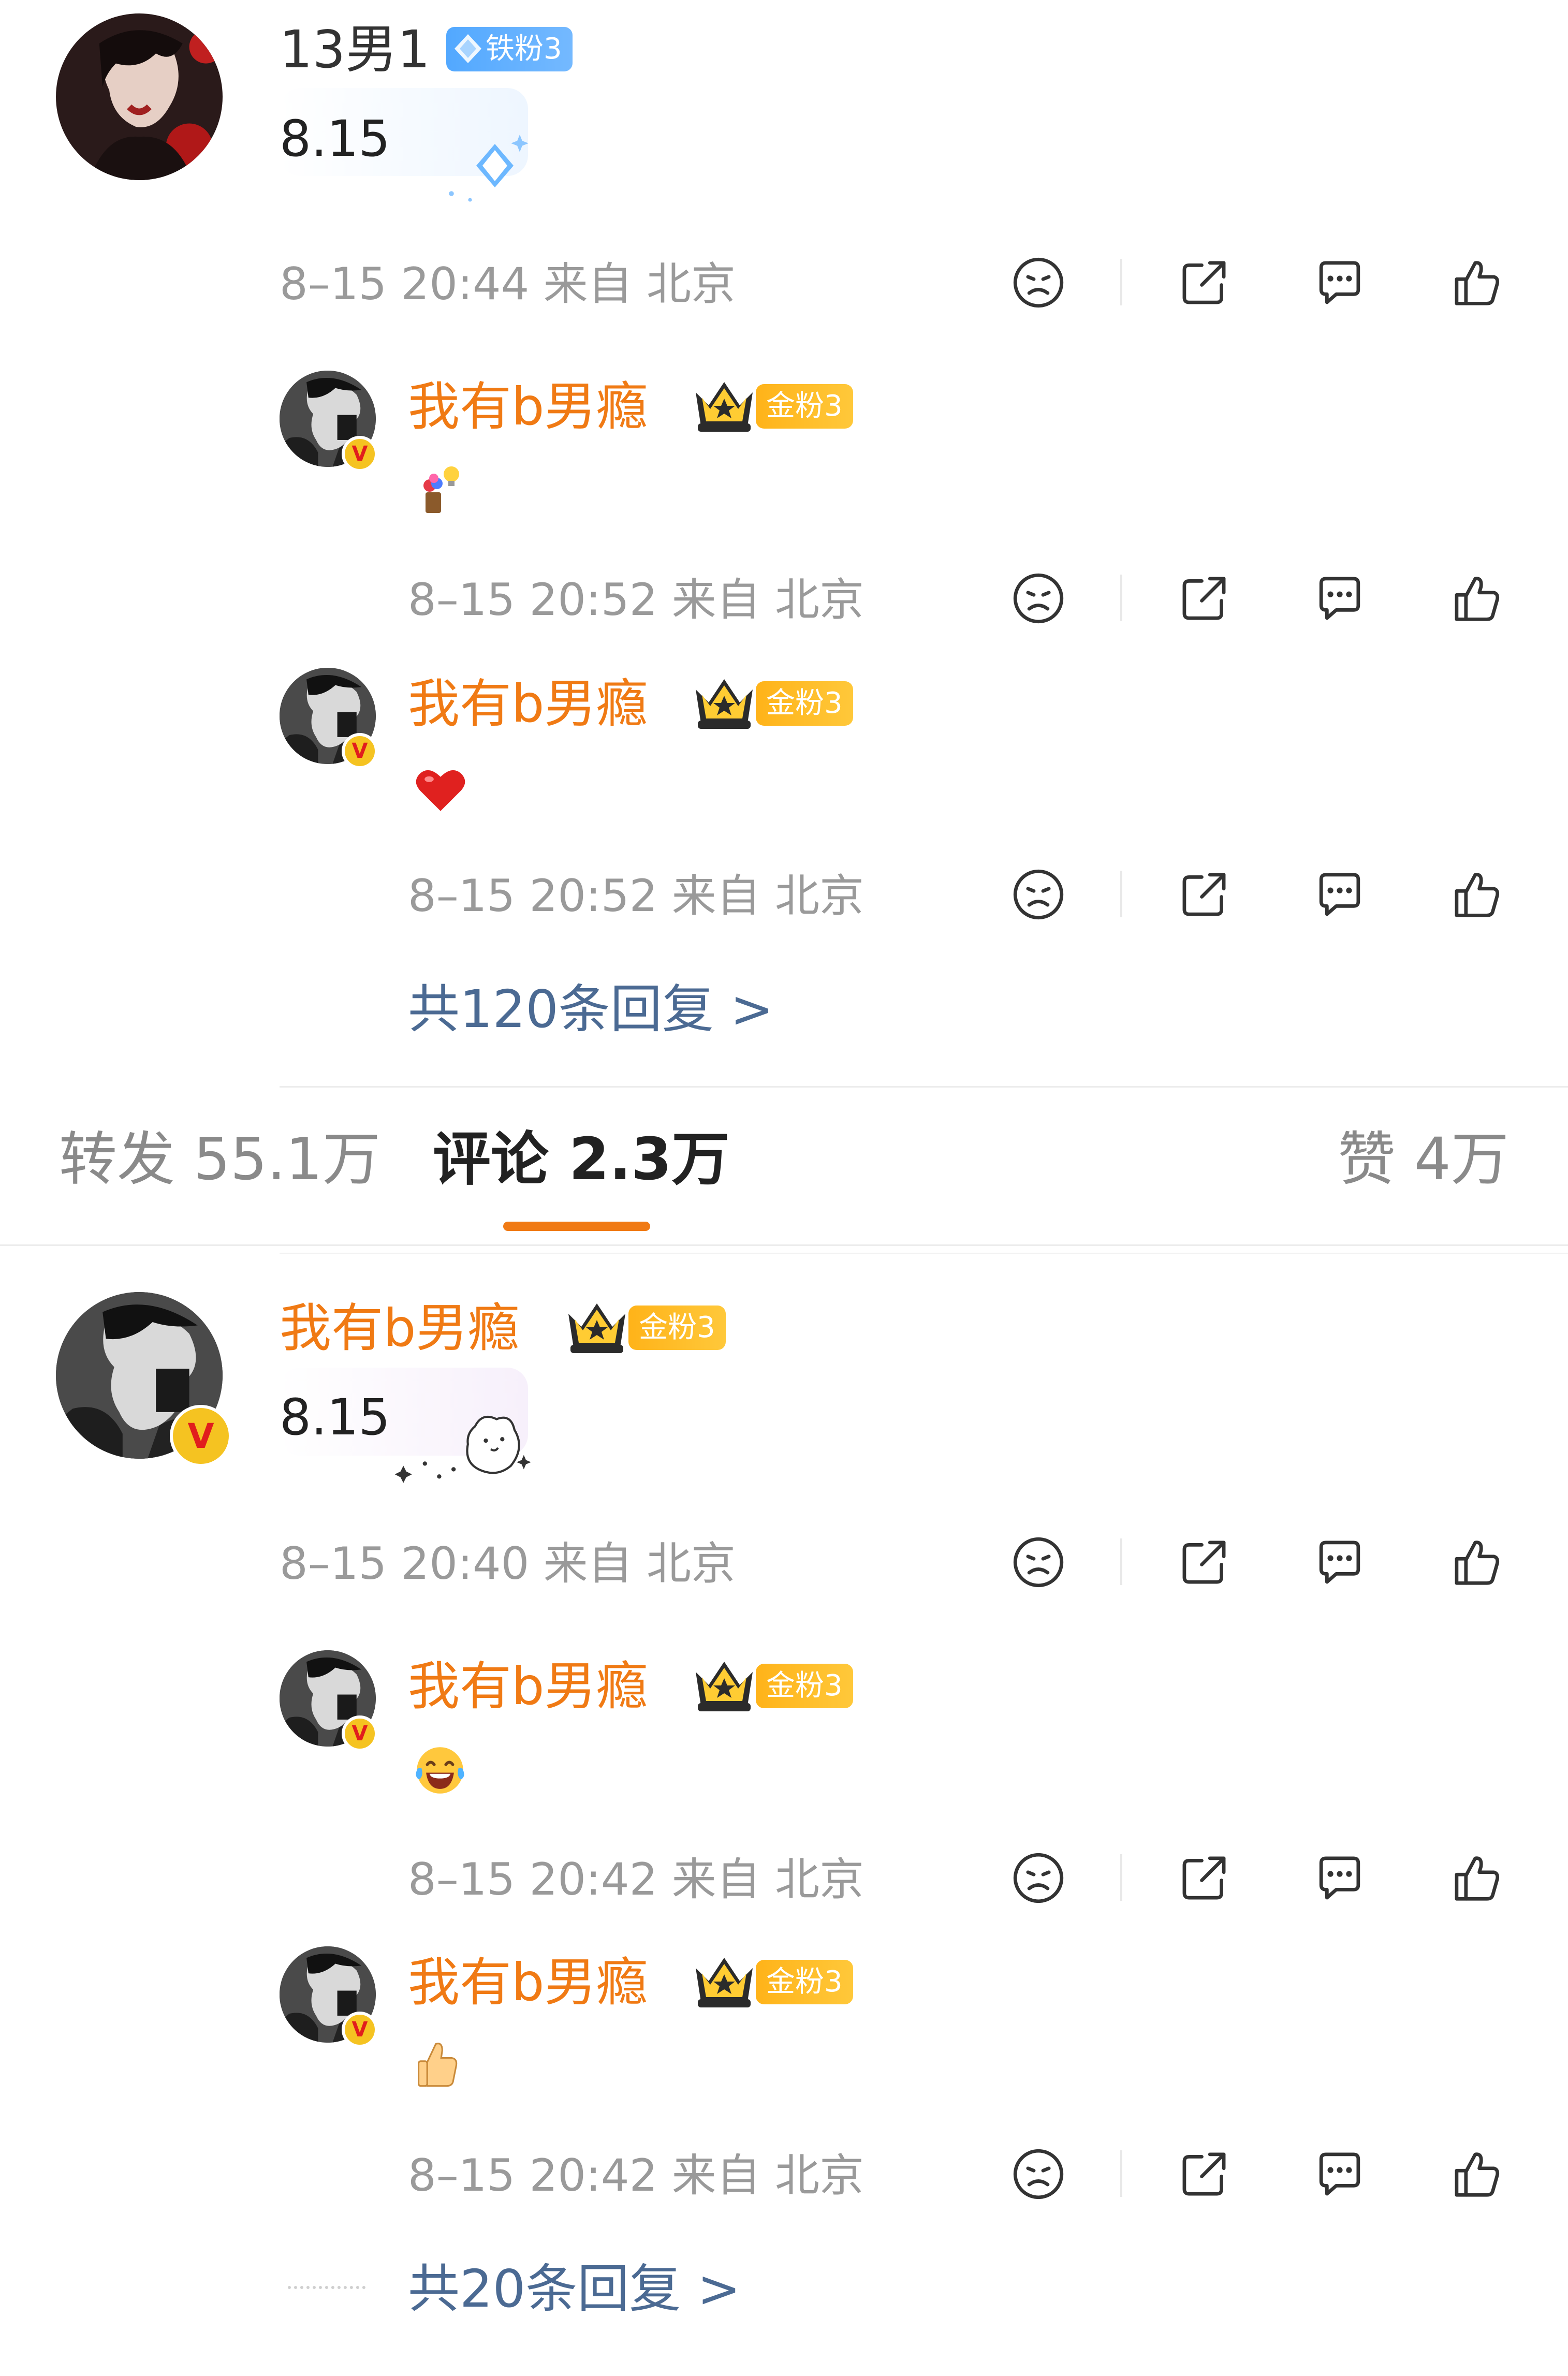 The image size is (1568, 2376). I want to click on more-replies-link: 共120条回复 >, so click(590, 1010).